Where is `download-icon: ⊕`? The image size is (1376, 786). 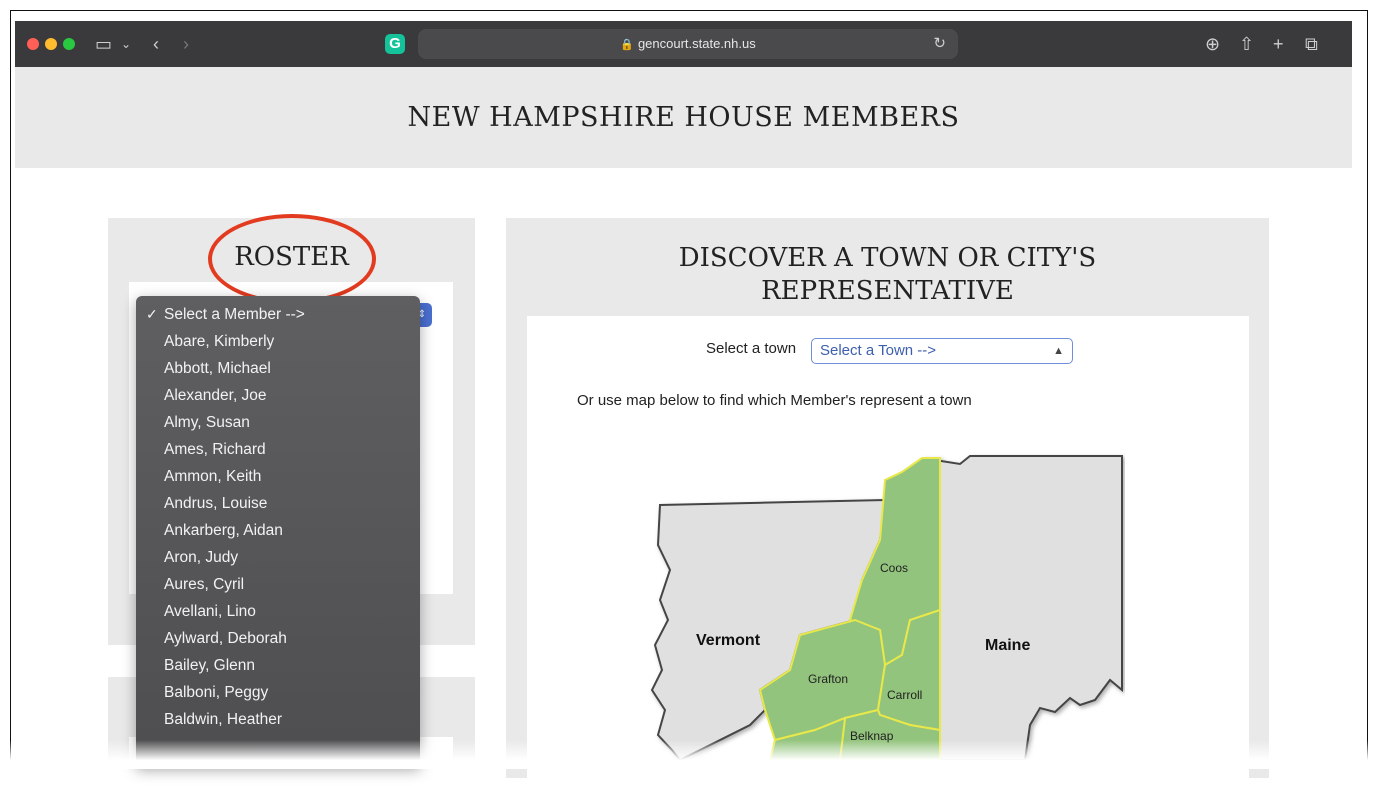
download-icon: ⊕ is located at coordinates (1212, 44).